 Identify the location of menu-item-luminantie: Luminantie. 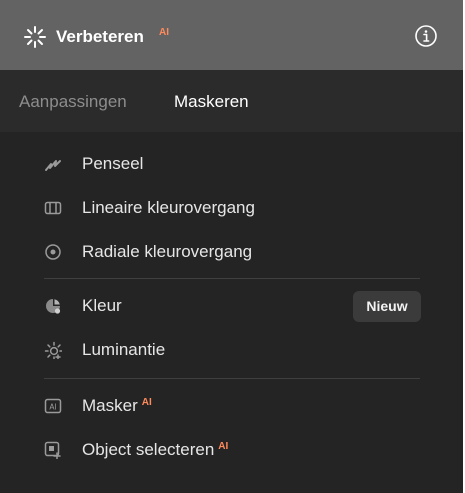
(234, 351).